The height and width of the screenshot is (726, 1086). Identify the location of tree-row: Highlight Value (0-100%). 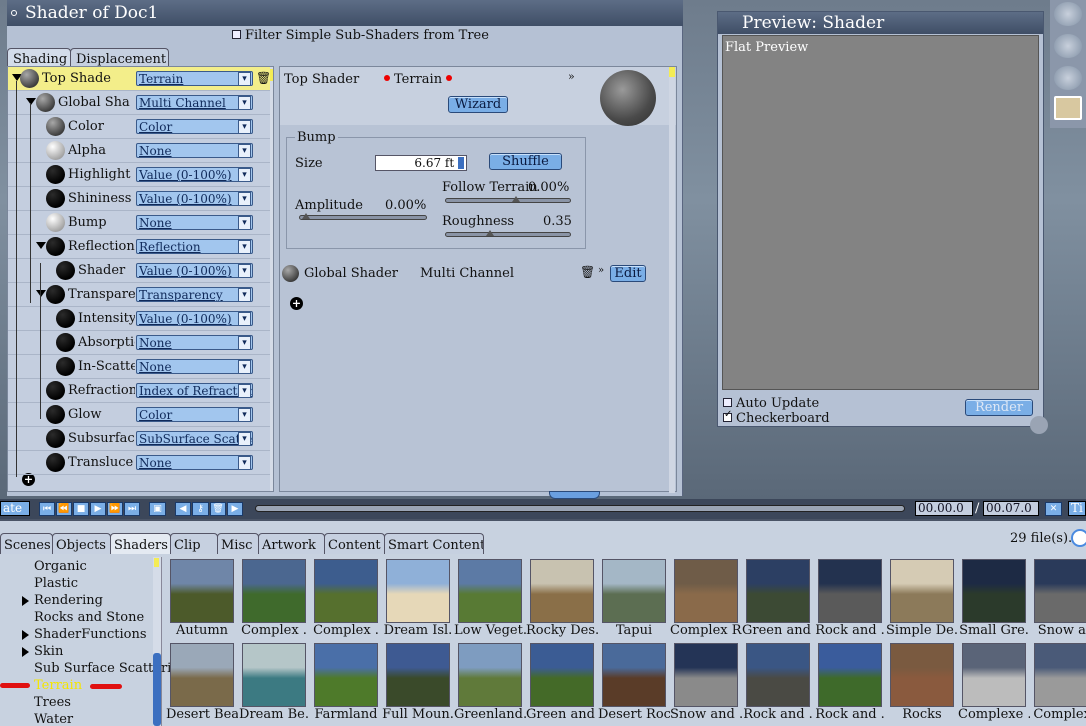
(139, 175).